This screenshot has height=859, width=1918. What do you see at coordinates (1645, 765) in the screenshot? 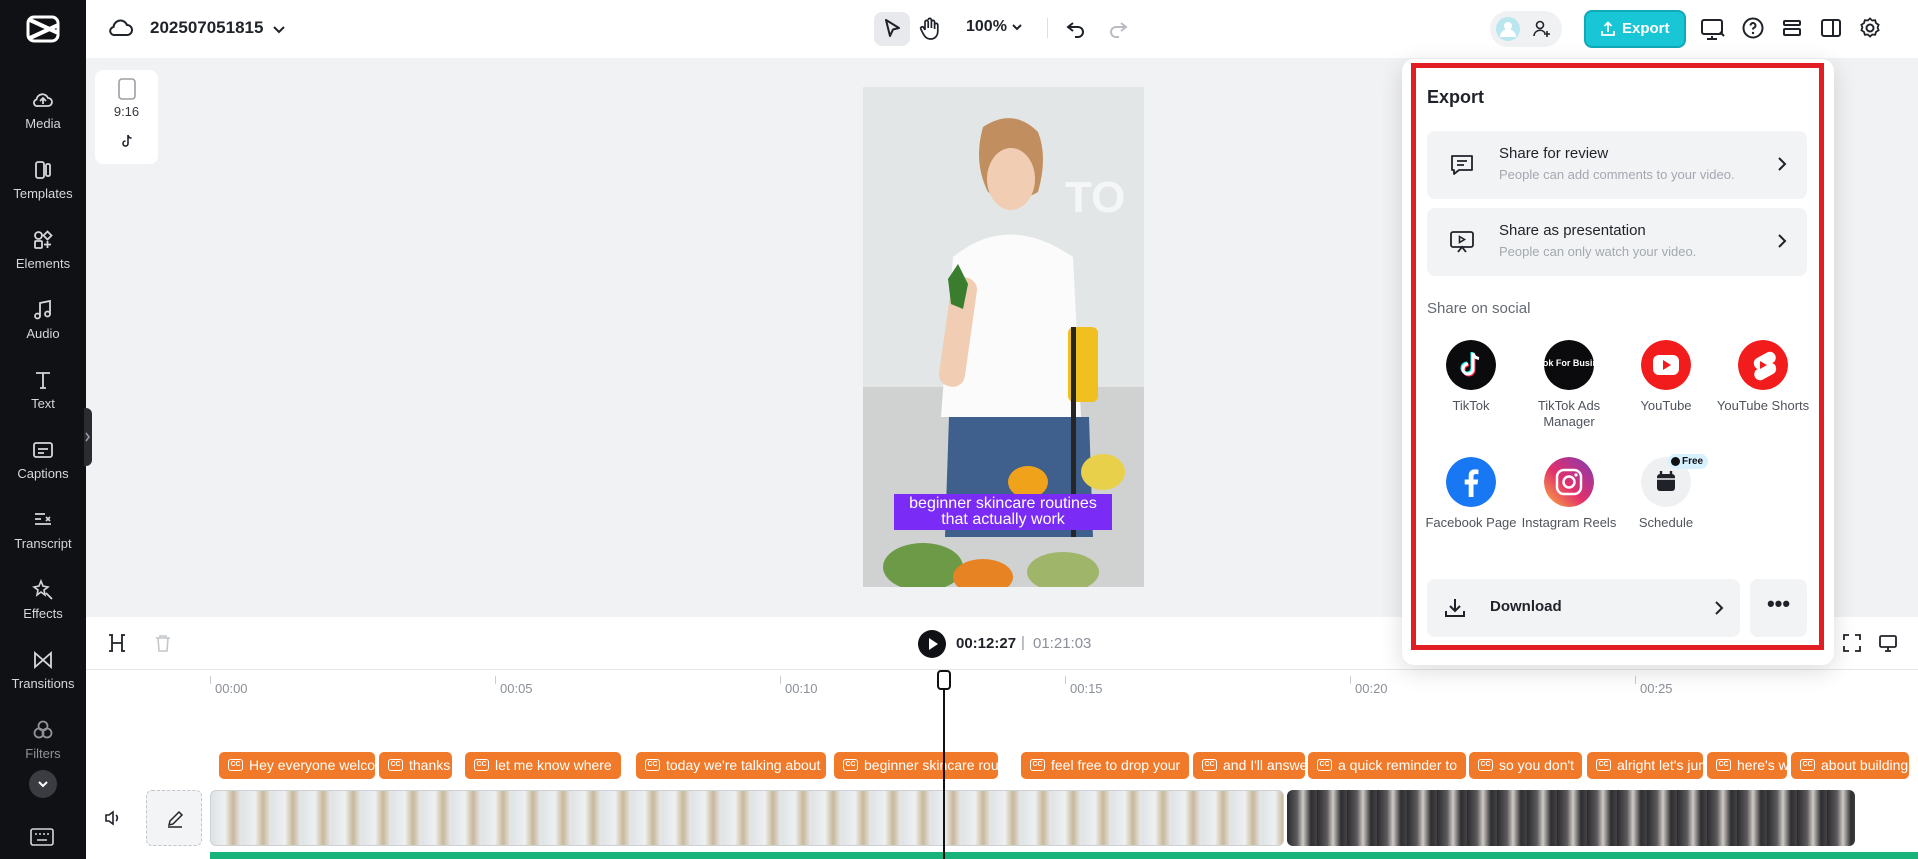
I see `caption-clip: CC alright let's jump` at bounding box center [1645, 765].